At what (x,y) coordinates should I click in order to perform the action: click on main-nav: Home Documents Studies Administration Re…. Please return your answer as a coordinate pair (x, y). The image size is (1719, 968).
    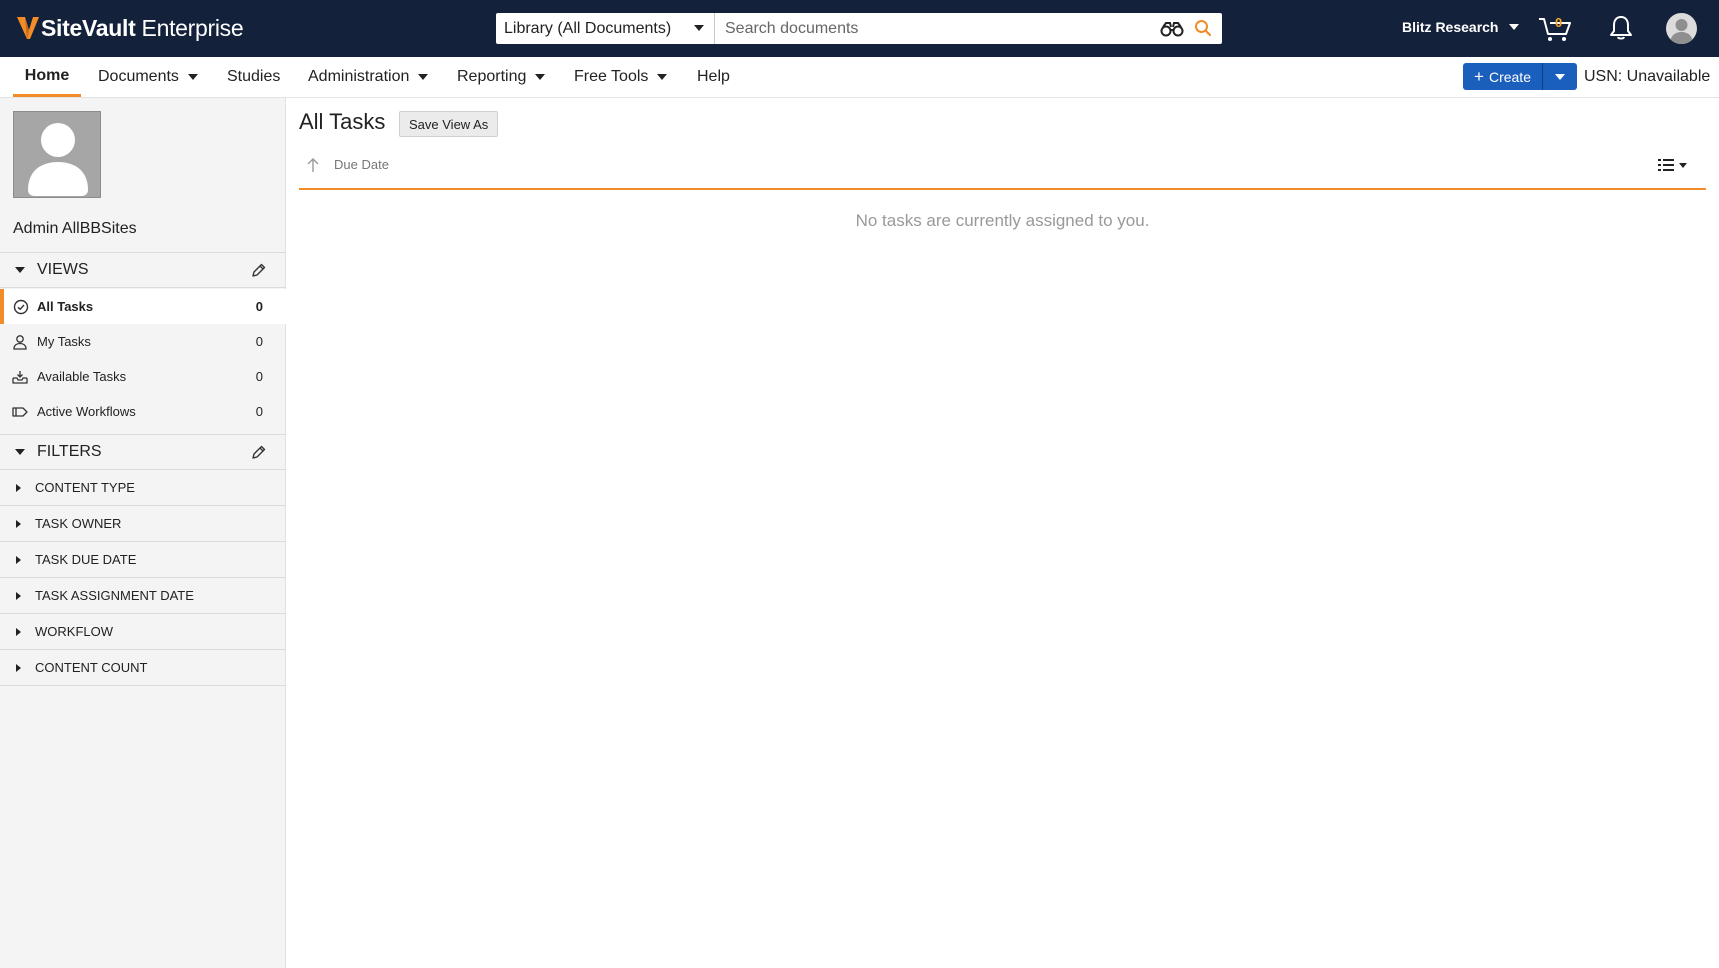
    Looking at the image, I should click on (859, 77).